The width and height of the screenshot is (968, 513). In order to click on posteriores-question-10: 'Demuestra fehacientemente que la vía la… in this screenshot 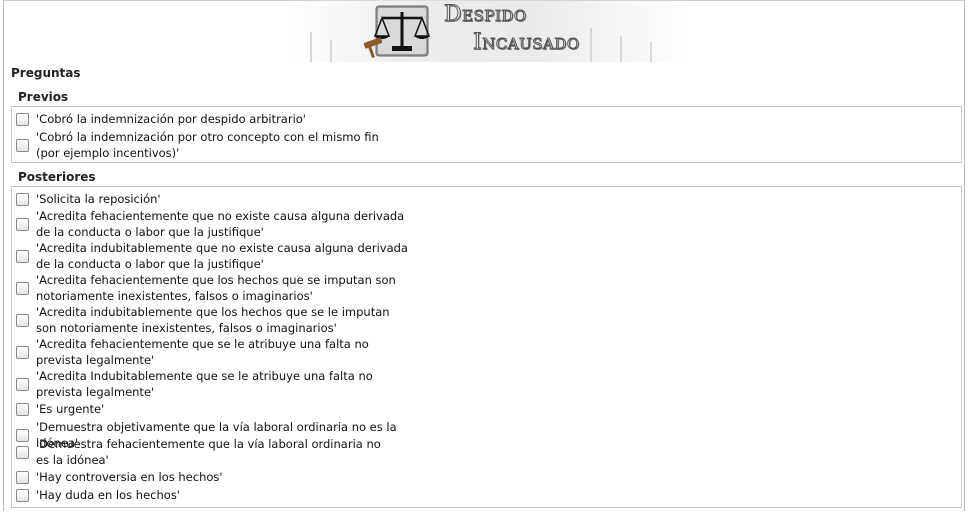, I will do `click(206, 452)`.